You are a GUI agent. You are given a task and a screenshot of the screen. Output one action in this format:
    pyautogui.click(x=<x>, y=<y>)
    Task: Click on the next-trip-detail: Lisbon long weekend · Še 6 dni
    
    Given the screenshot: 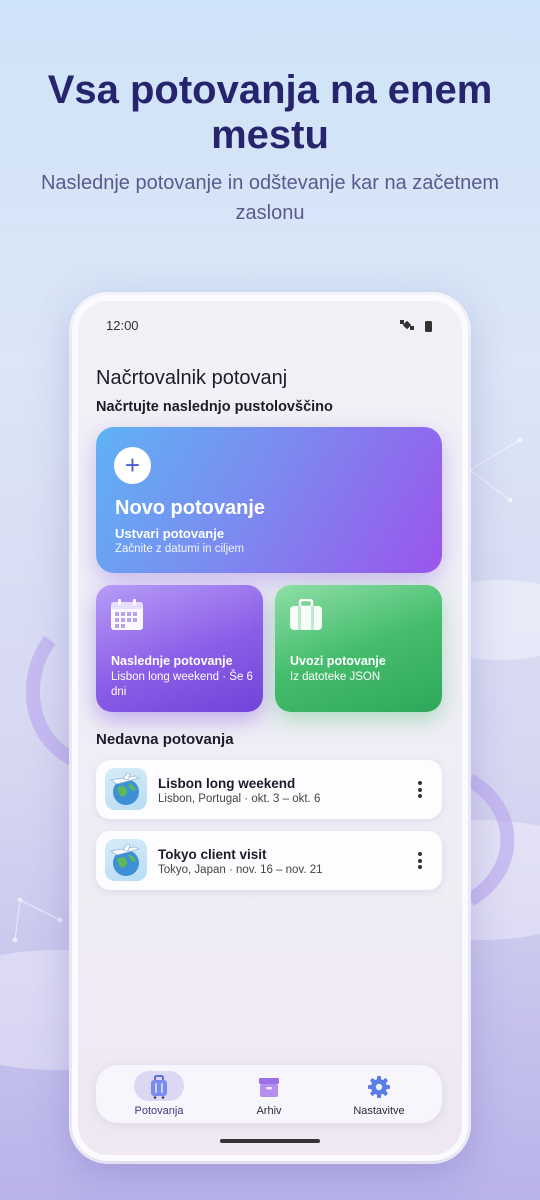 What is the action you would take?
    pyautogui.click(x=182, y=684)
    